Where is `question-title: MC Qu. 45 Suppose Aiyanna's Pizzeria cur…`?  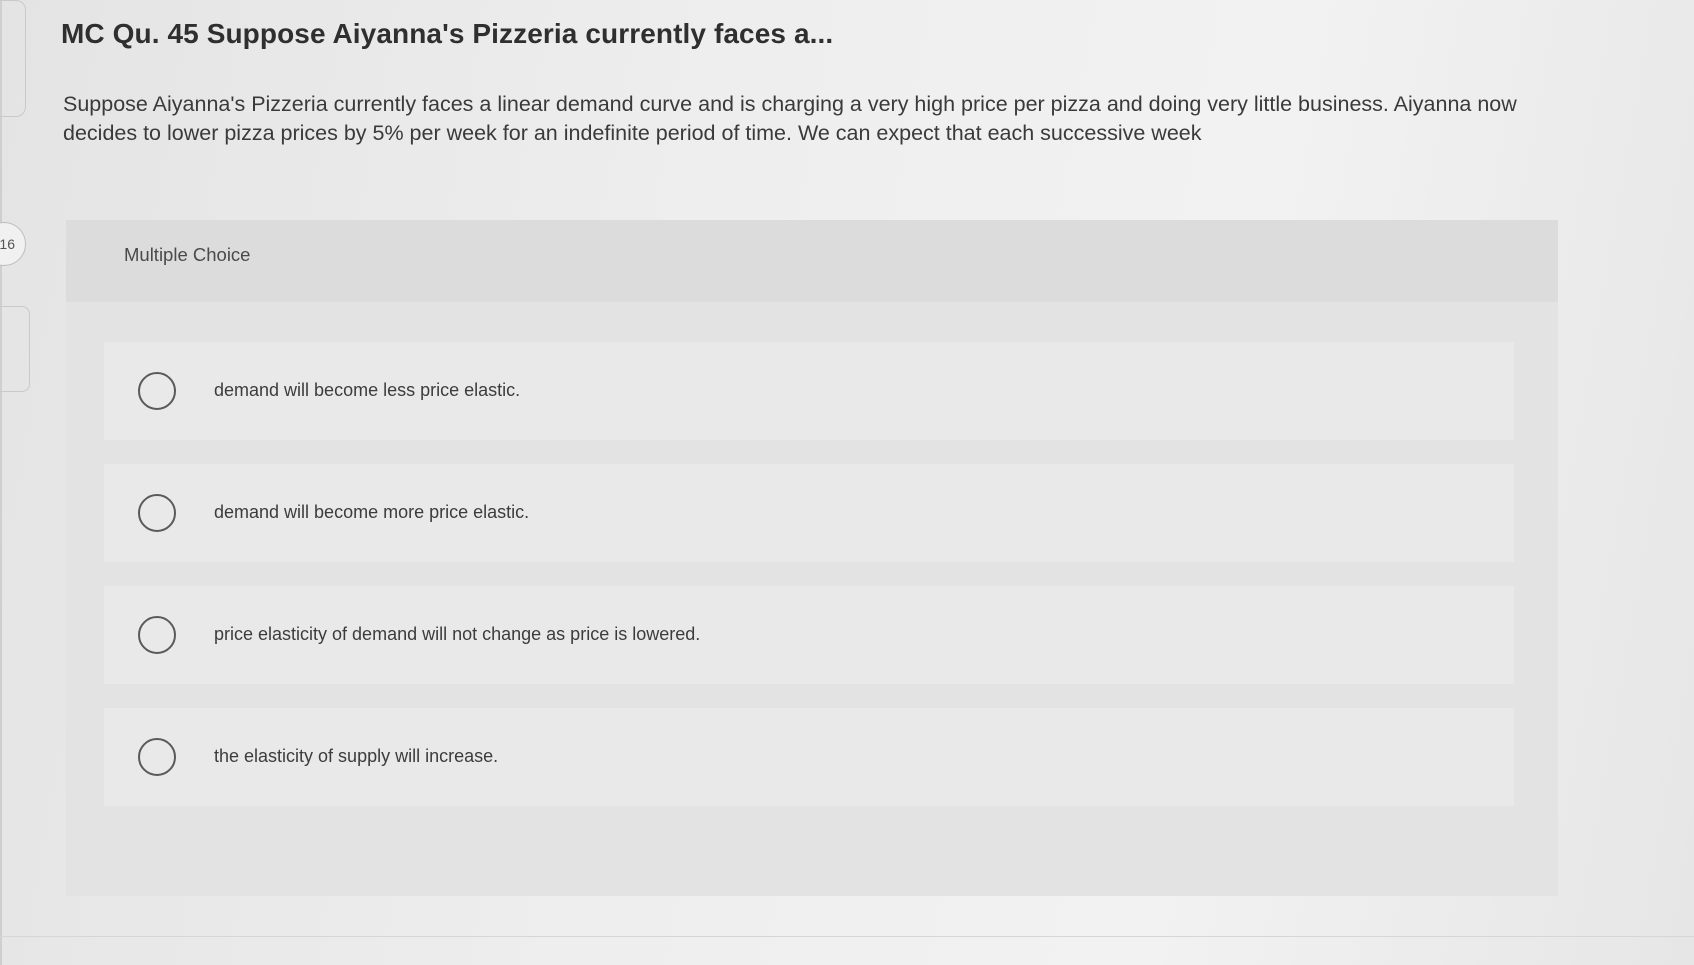 question-title: MC Qu. 45 Suppose Aiyanna's Pizzeria cur… is located at coordinates (447, 33).